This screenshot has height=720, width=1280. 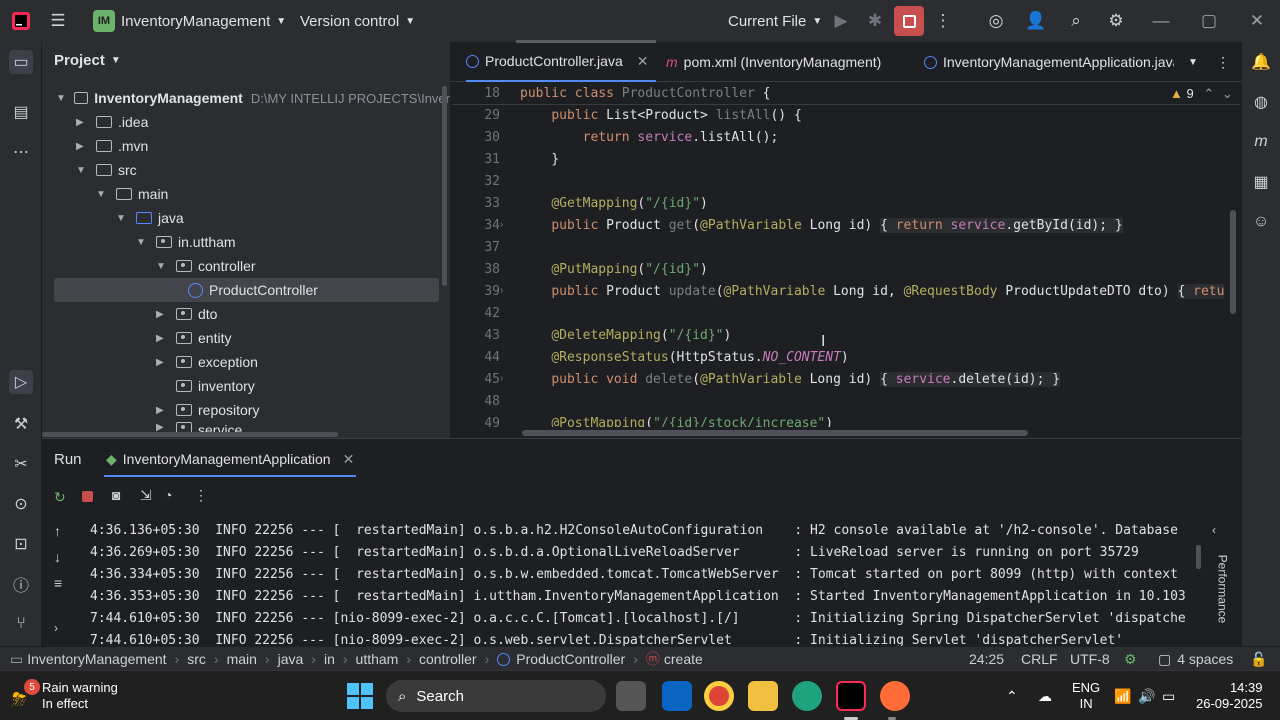 I want to click on problems-icon: ⓘ, so click(x=21, y=584).